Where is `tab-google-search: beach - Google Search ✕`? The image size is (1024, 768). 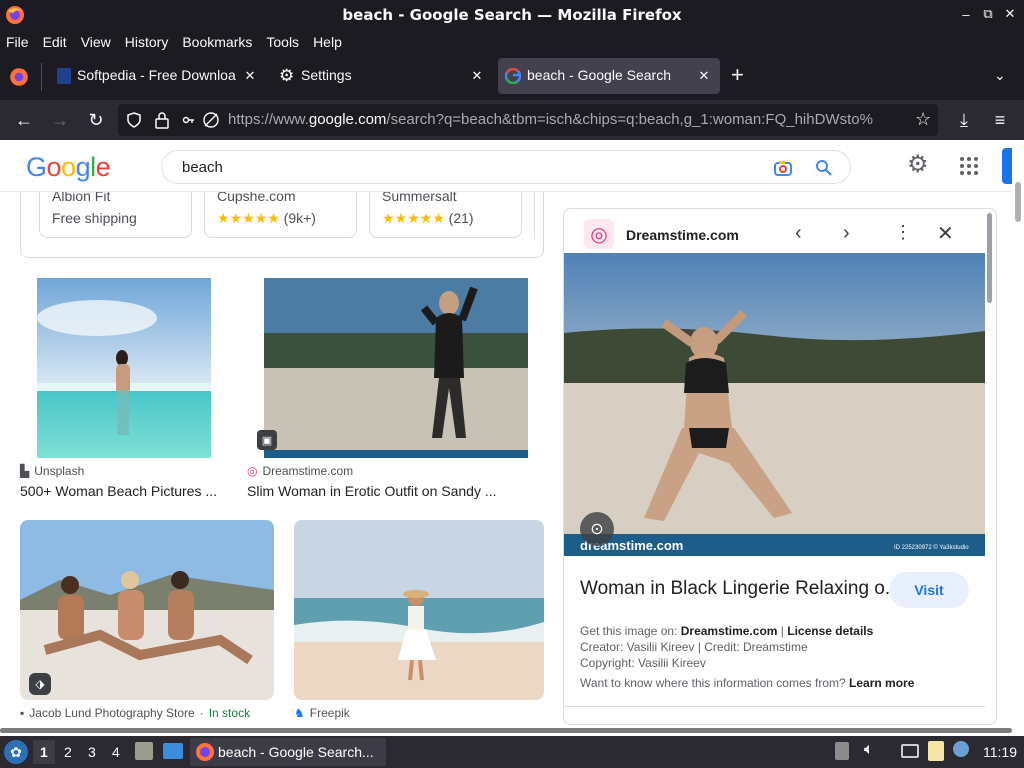 tab-google-search: beach - Google Search ✕ is located at coordinates (609, 76).